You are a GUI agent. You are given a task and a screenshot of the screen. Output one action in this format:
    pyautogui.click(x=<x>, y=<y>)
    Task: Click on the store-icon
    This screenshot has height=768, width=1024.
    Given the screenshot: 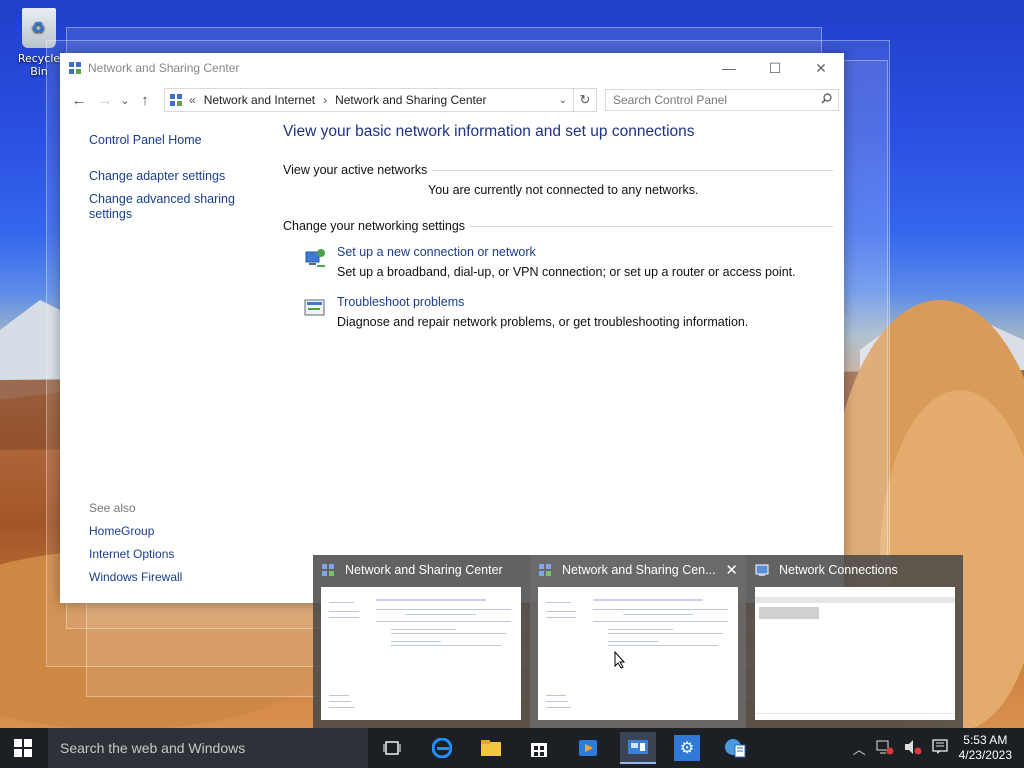 What is the action you would take?
    pyautogui.click(x=539, y=748)
    